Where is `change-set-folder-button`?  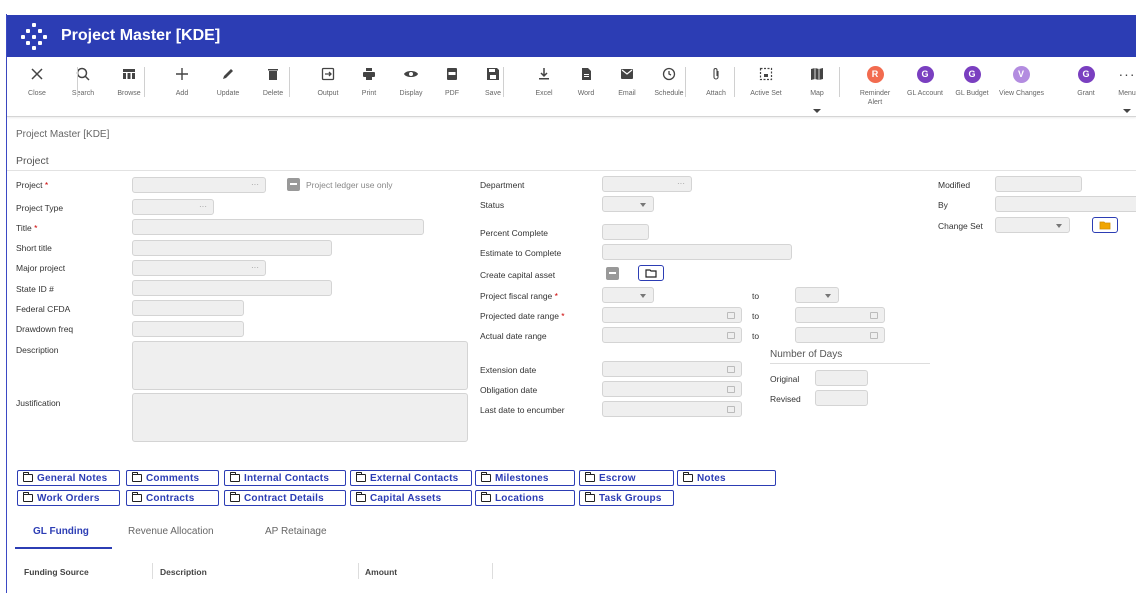 change-set-folder-button is located at coordinates (1105, 225).